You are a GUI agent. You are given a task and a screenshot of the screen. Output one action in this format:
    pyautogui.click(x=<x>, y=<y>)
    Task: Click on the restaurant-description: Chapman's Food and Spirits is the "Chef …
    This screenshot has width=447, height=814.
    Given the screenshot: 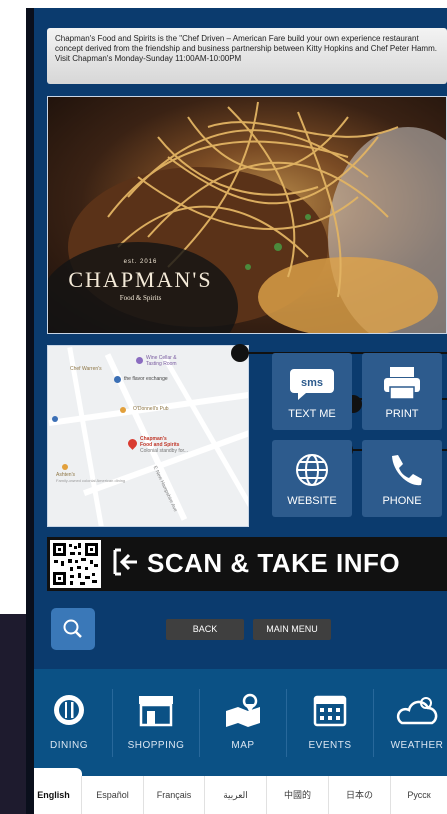 What is the action you would take?
    pyautogui.click(x=247, y=56)
    